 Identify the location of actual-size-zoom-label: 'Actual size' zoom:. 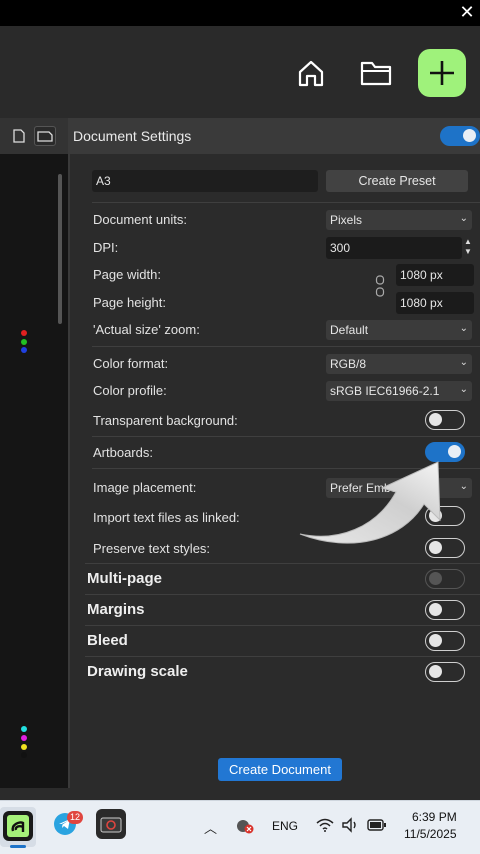
(146, 329).